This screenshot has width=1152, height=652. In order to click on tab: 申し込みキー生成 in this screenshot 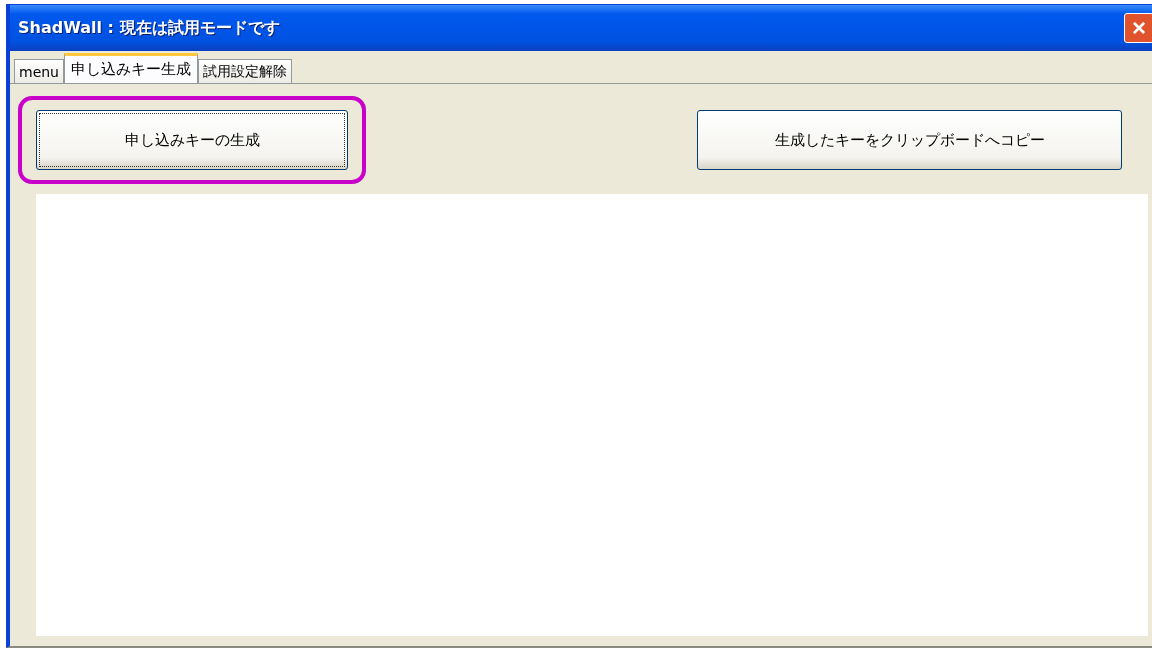, I will do `click(131, 68)`.